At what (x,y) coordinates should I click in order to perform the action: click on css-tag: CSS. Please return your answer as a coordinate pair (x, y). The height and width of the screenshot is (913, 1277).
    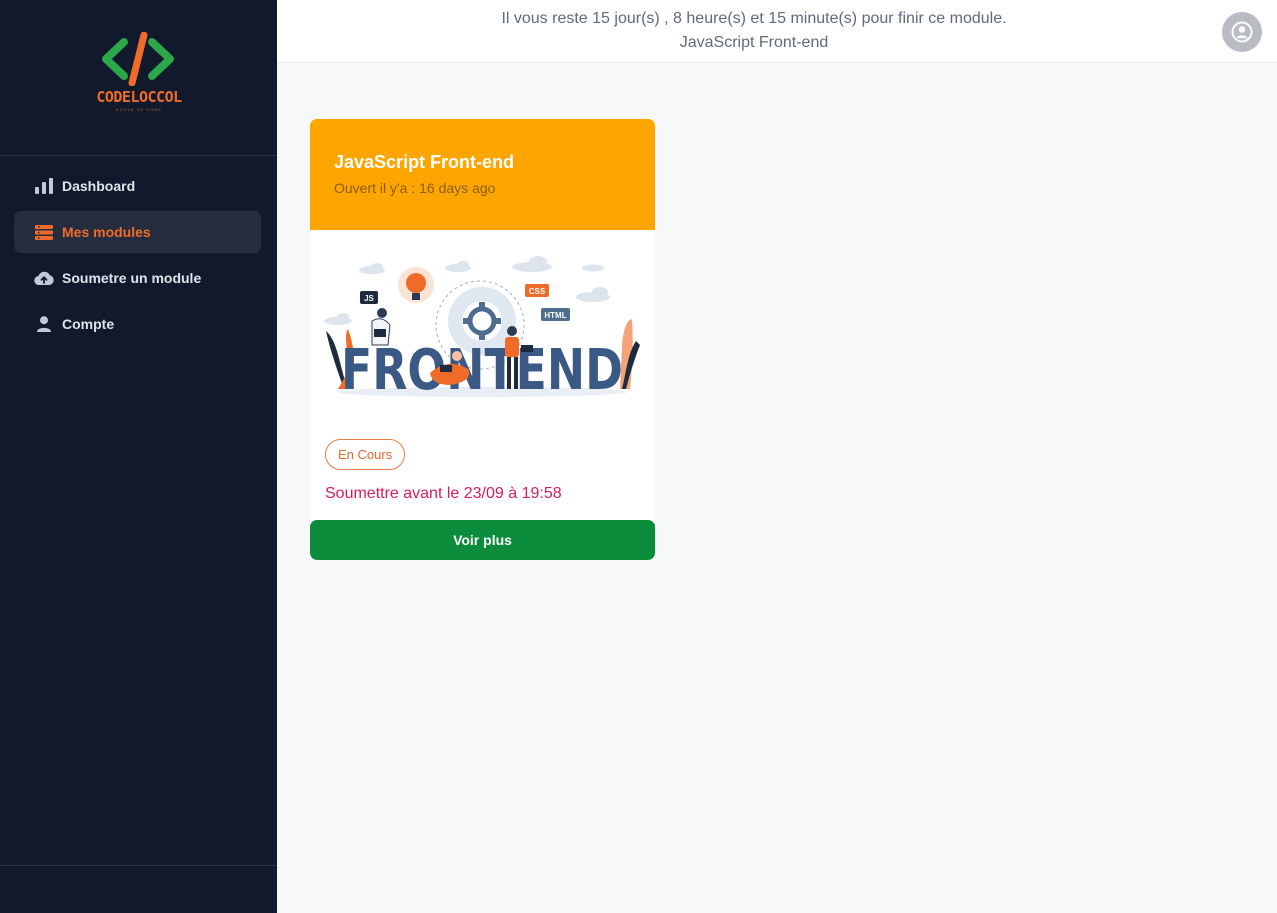
    Looking at the image, I should click on (537, 290).